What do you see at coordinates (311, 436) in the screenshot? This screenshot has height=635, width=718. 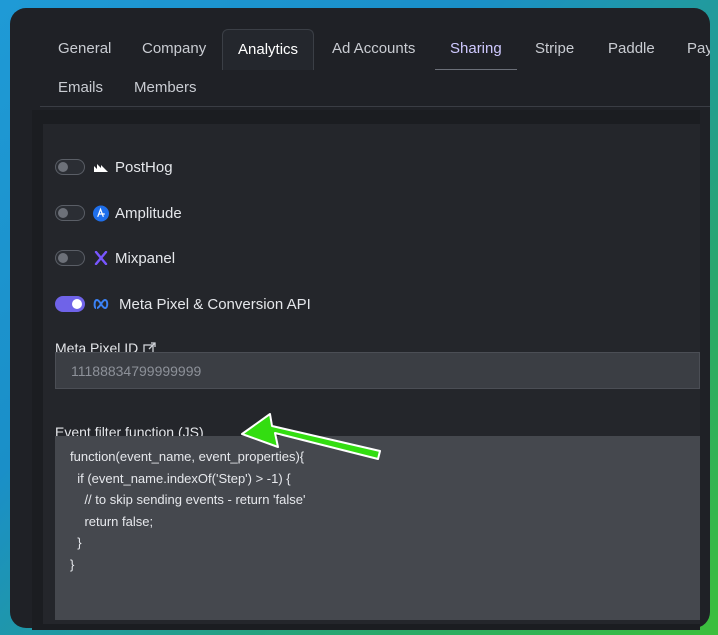 I see `annotation-arrow-icon` at bounding box center [311, 436].